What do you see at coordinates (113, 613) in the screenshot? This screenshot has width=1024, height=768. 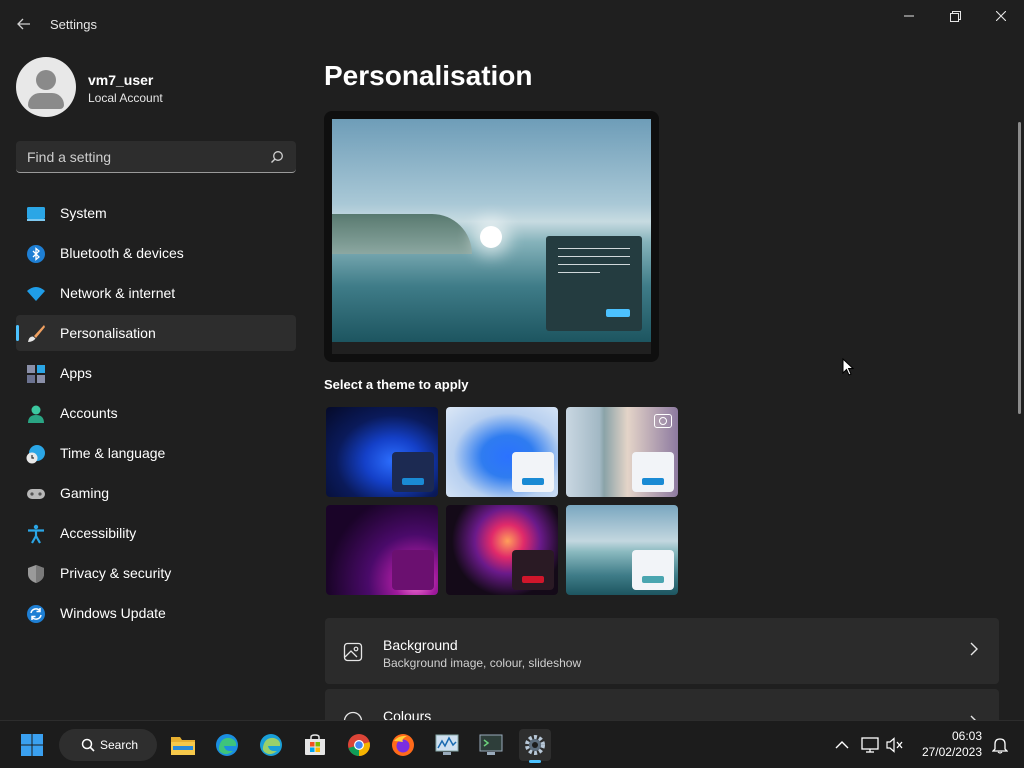 I see `sidebar-item-label: Windows Update` at bounding box center [113, 613].